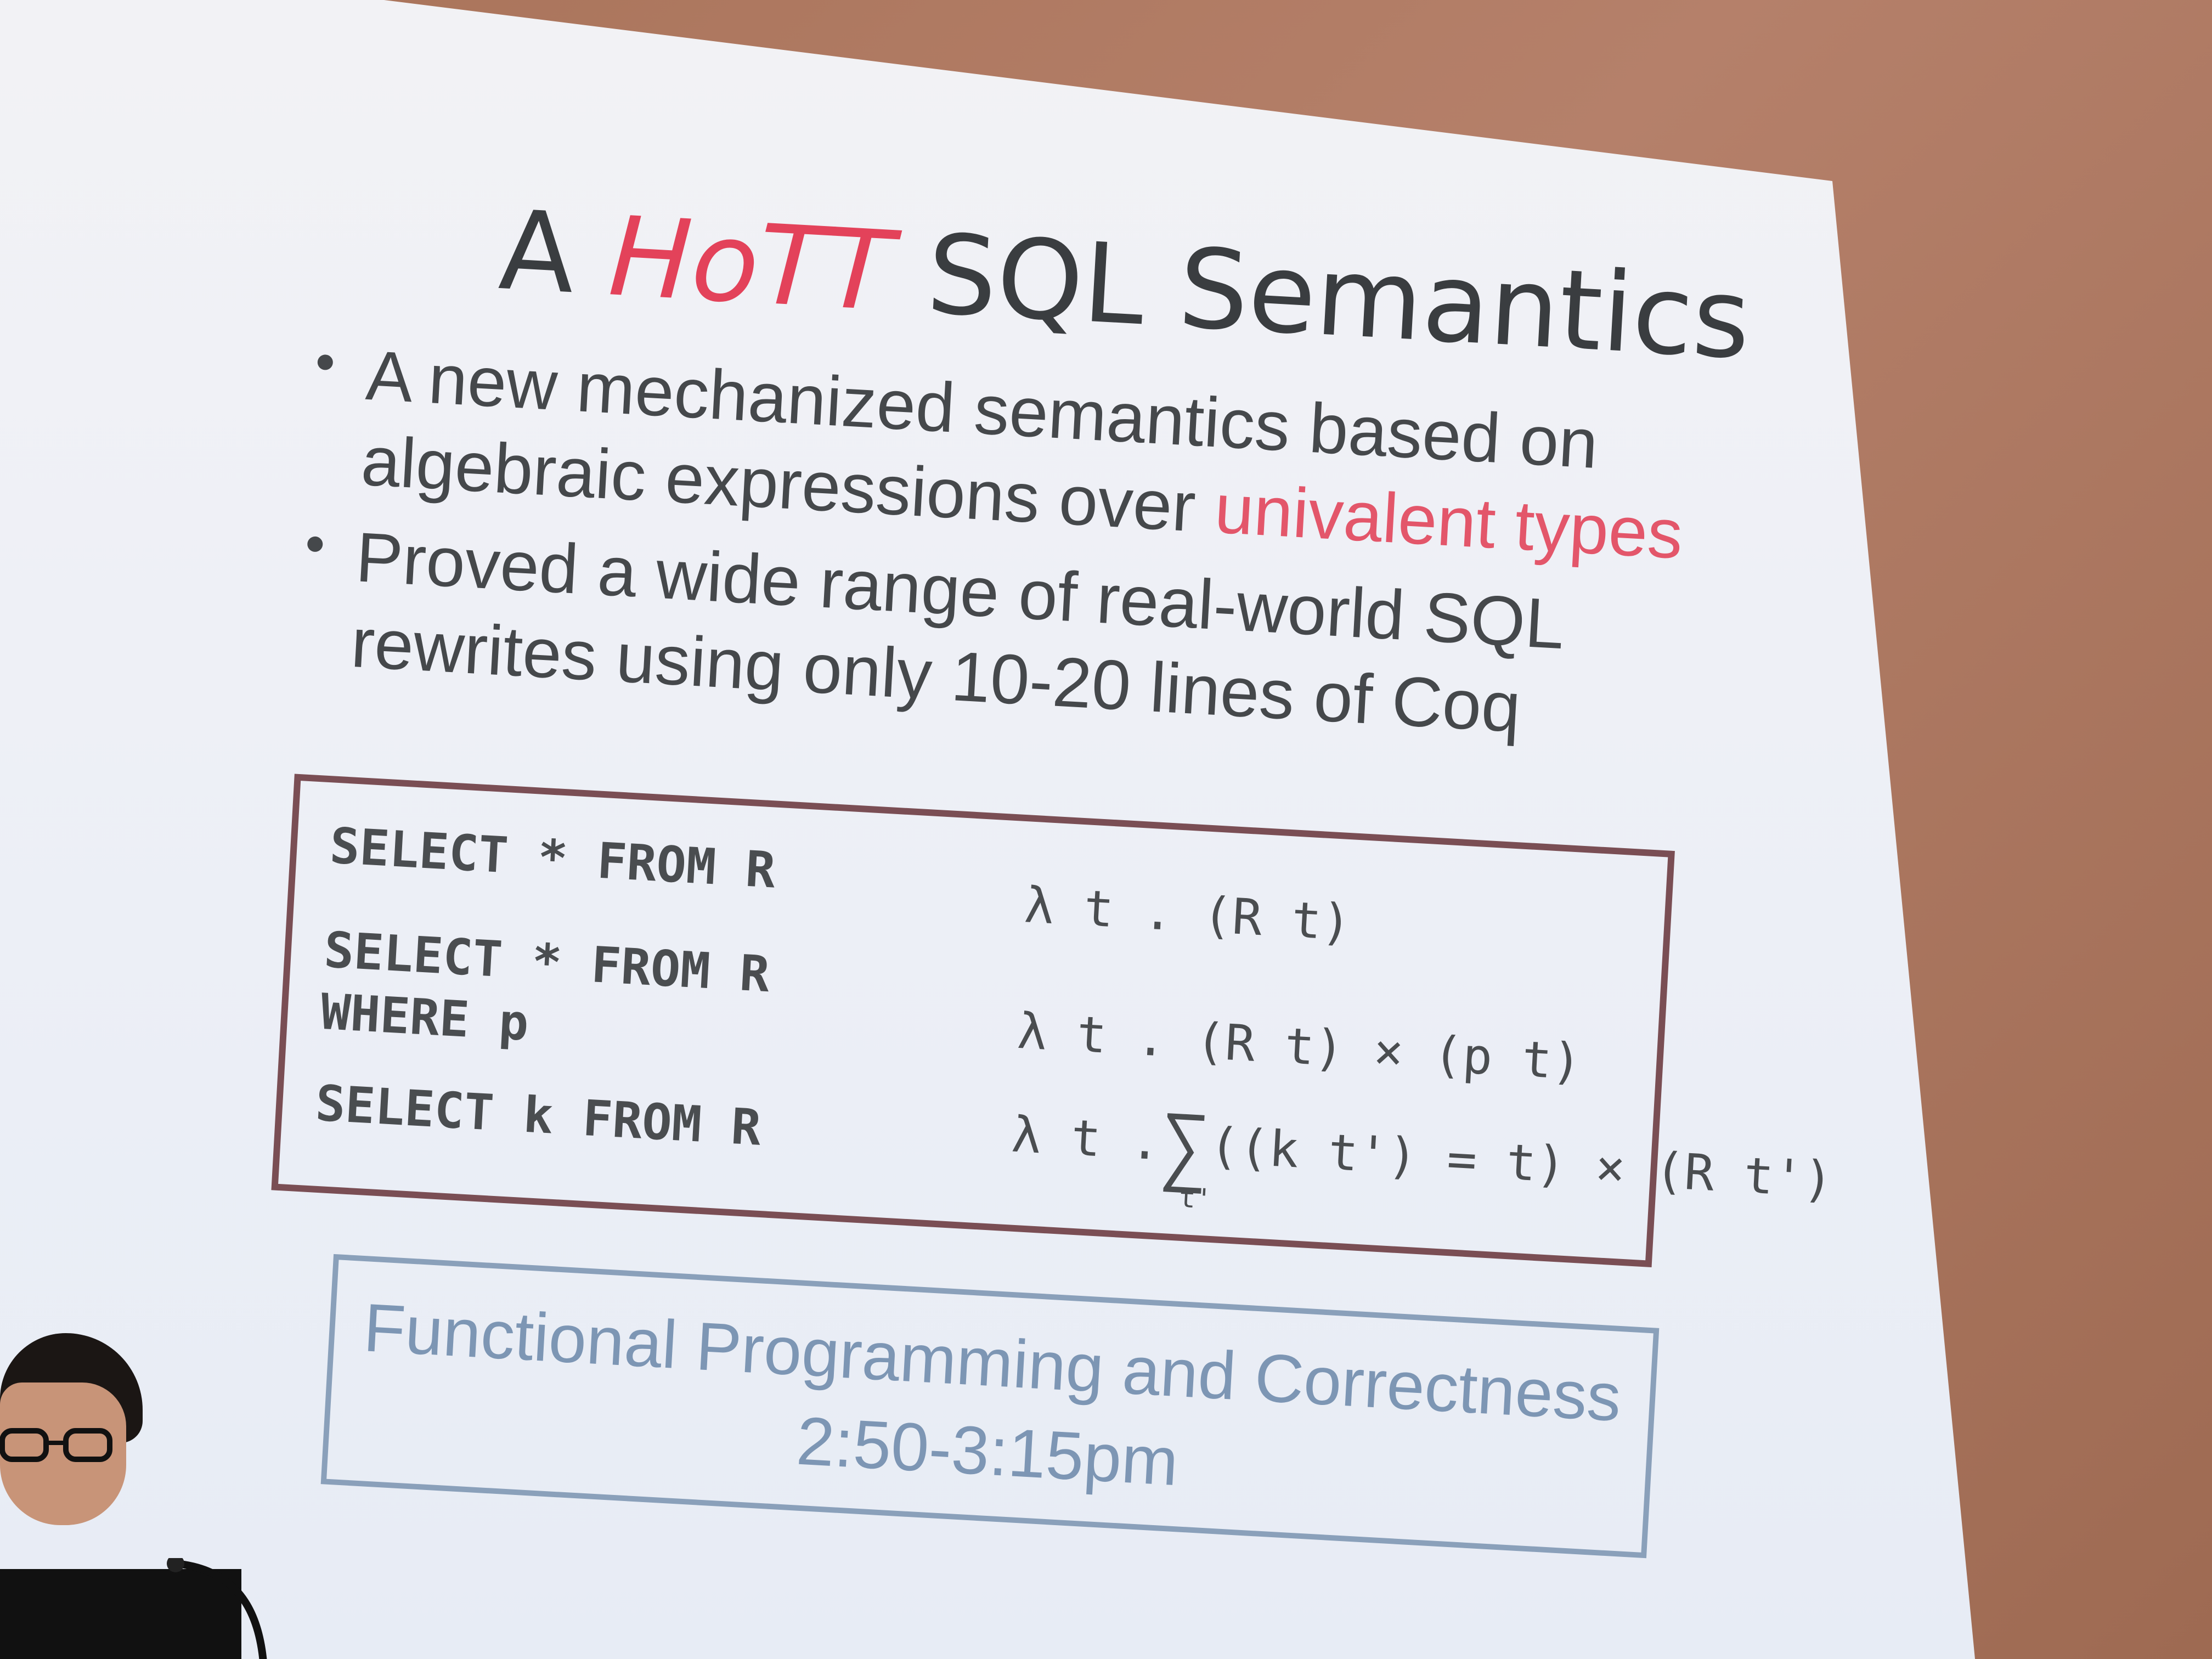 The width and height of the screenshot is (2212, 1659). What do you see at coordinates (751, 264) in the screenshot?
I see `title-accent: HoTT` at bounding box center [751, 264].